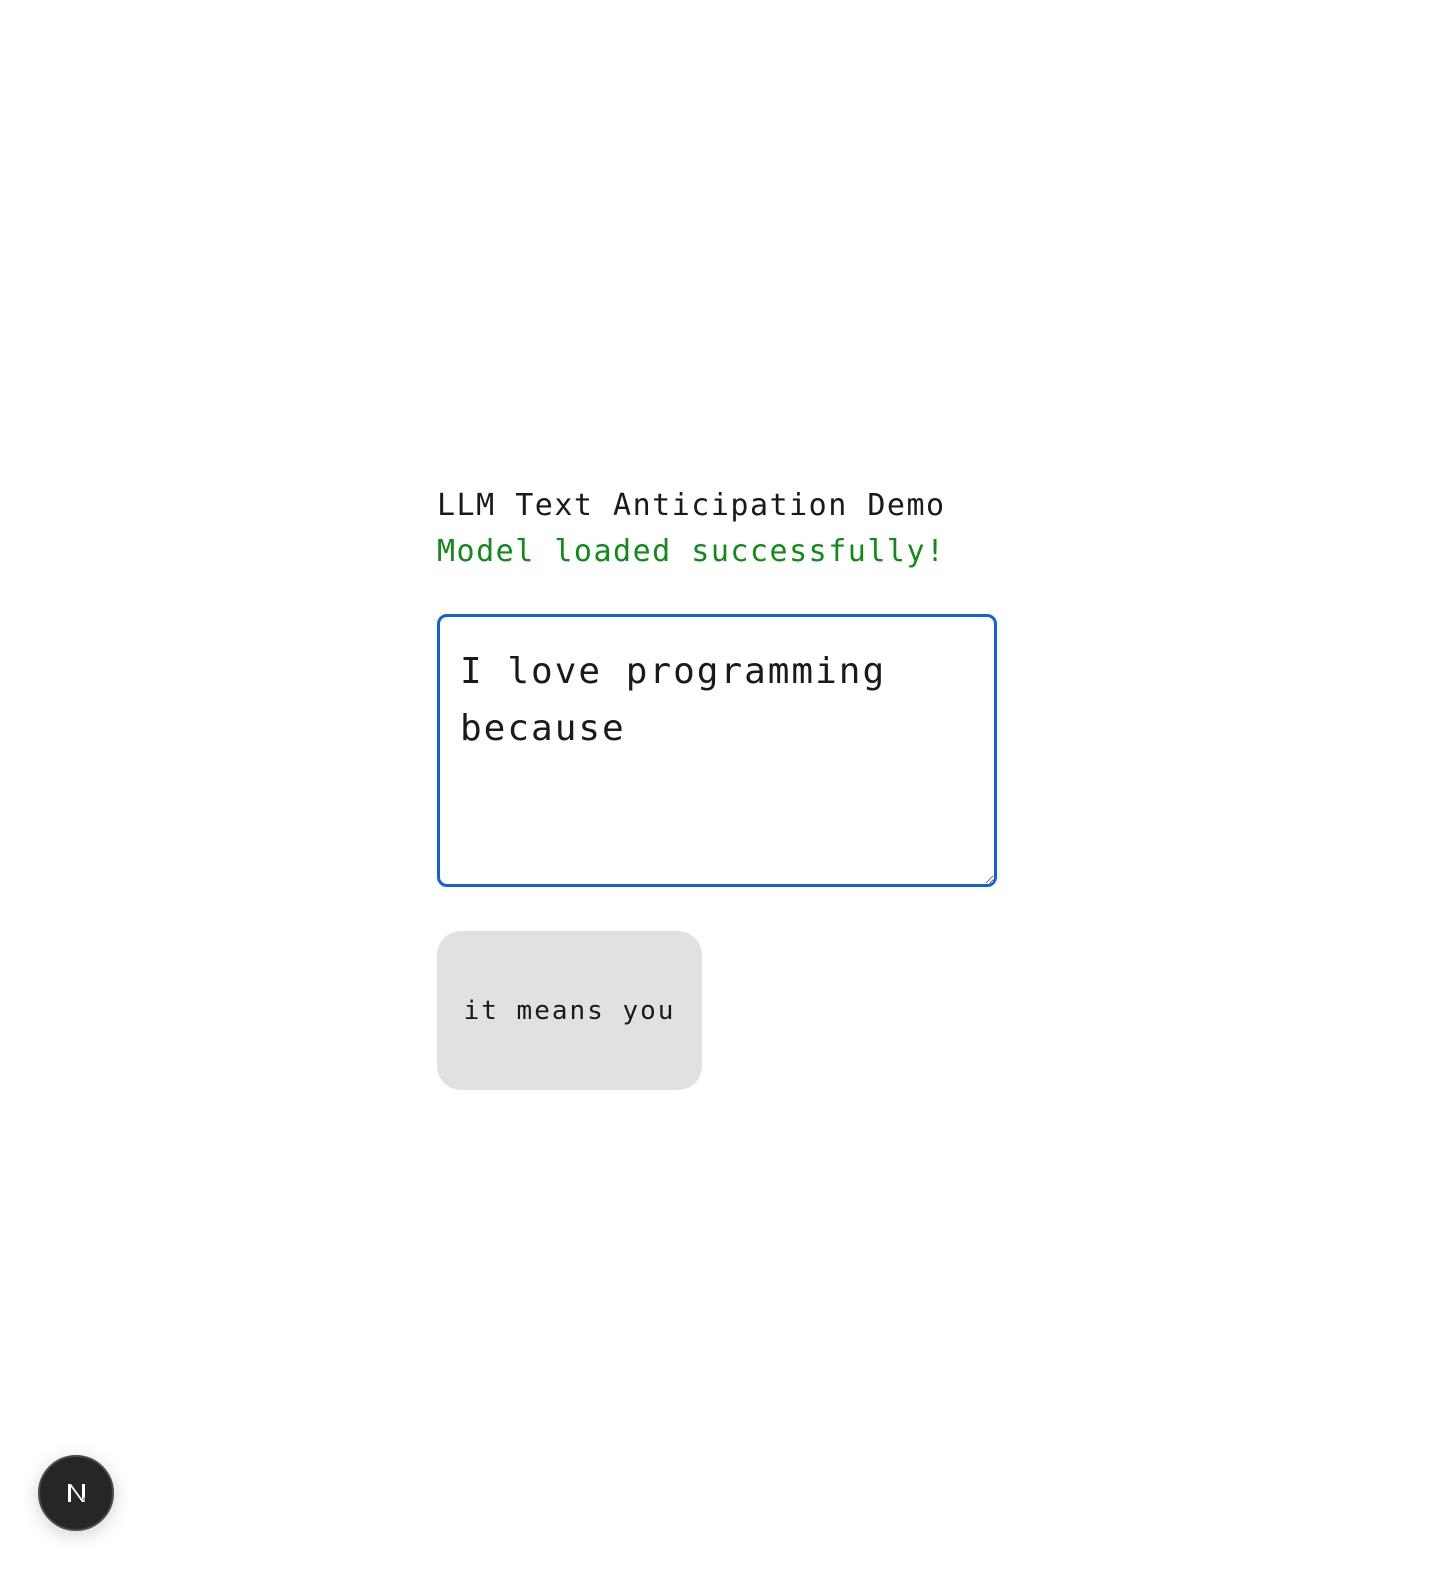 Image resolution: width=1440 pixels, height=1576 pixels. I want to click on text-input, so click(717, 750).